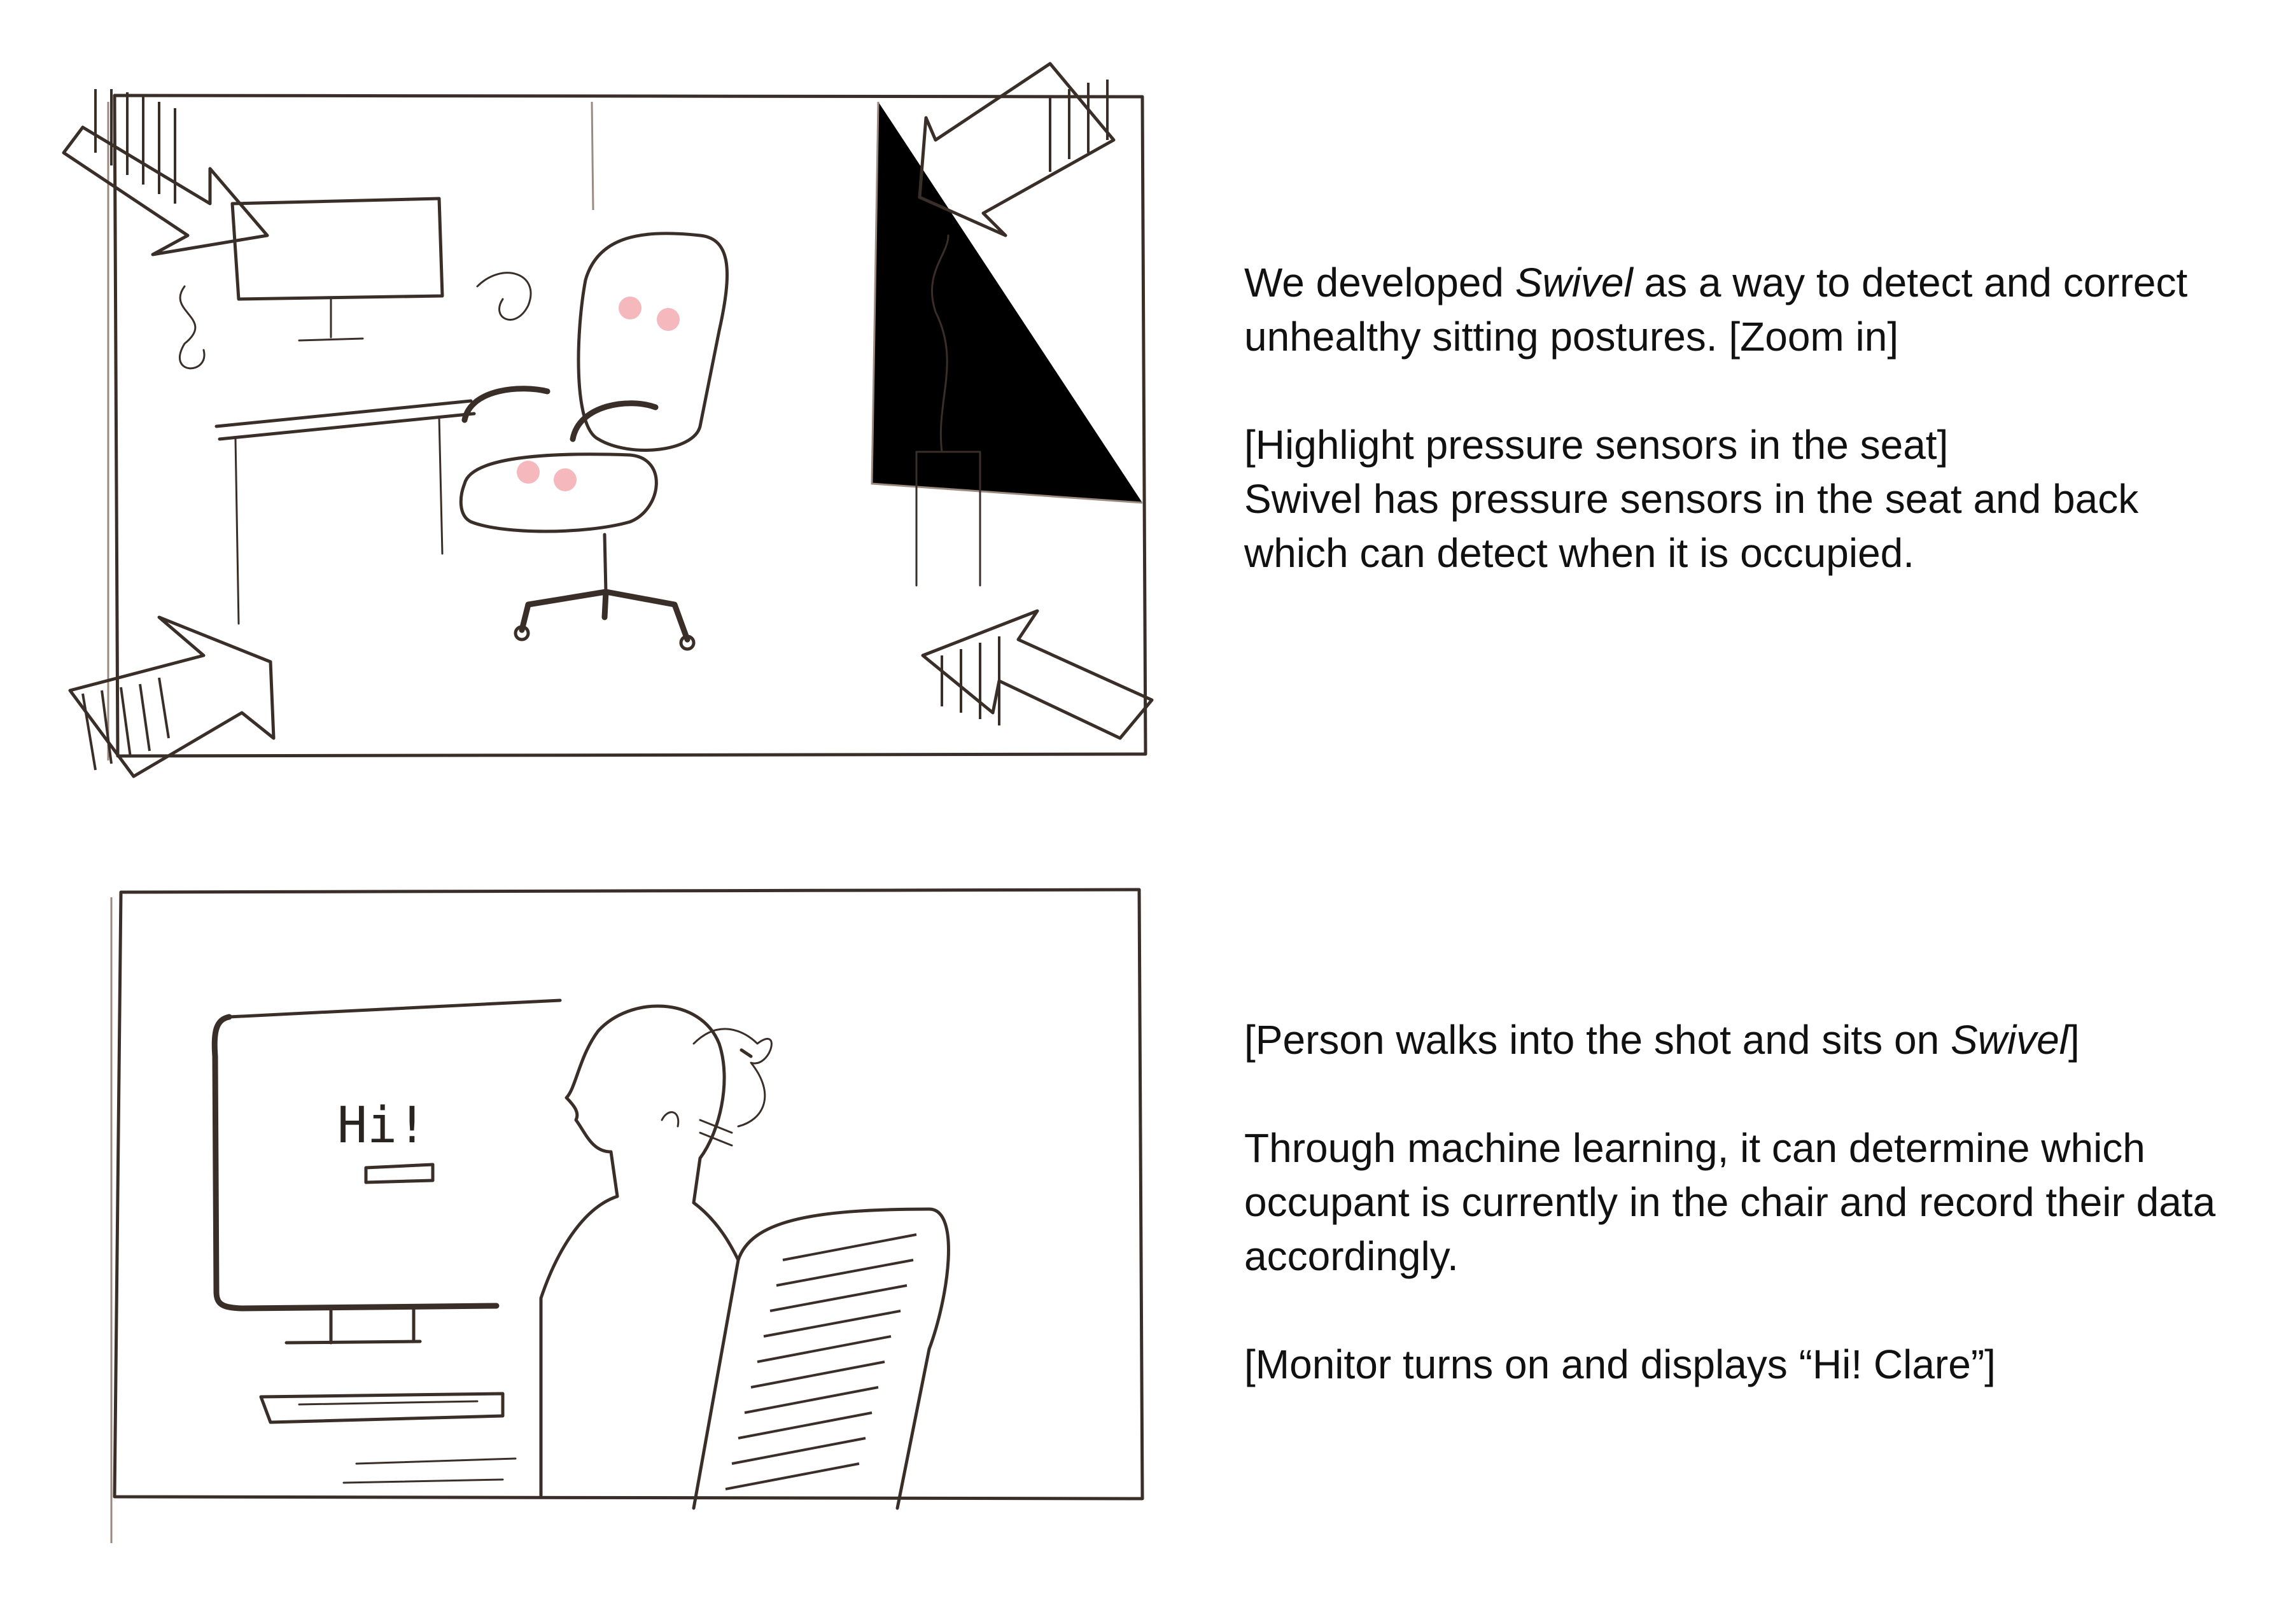 The image size is (2272, 1624). I want to click on back-sensor-right, so click(668, 319).